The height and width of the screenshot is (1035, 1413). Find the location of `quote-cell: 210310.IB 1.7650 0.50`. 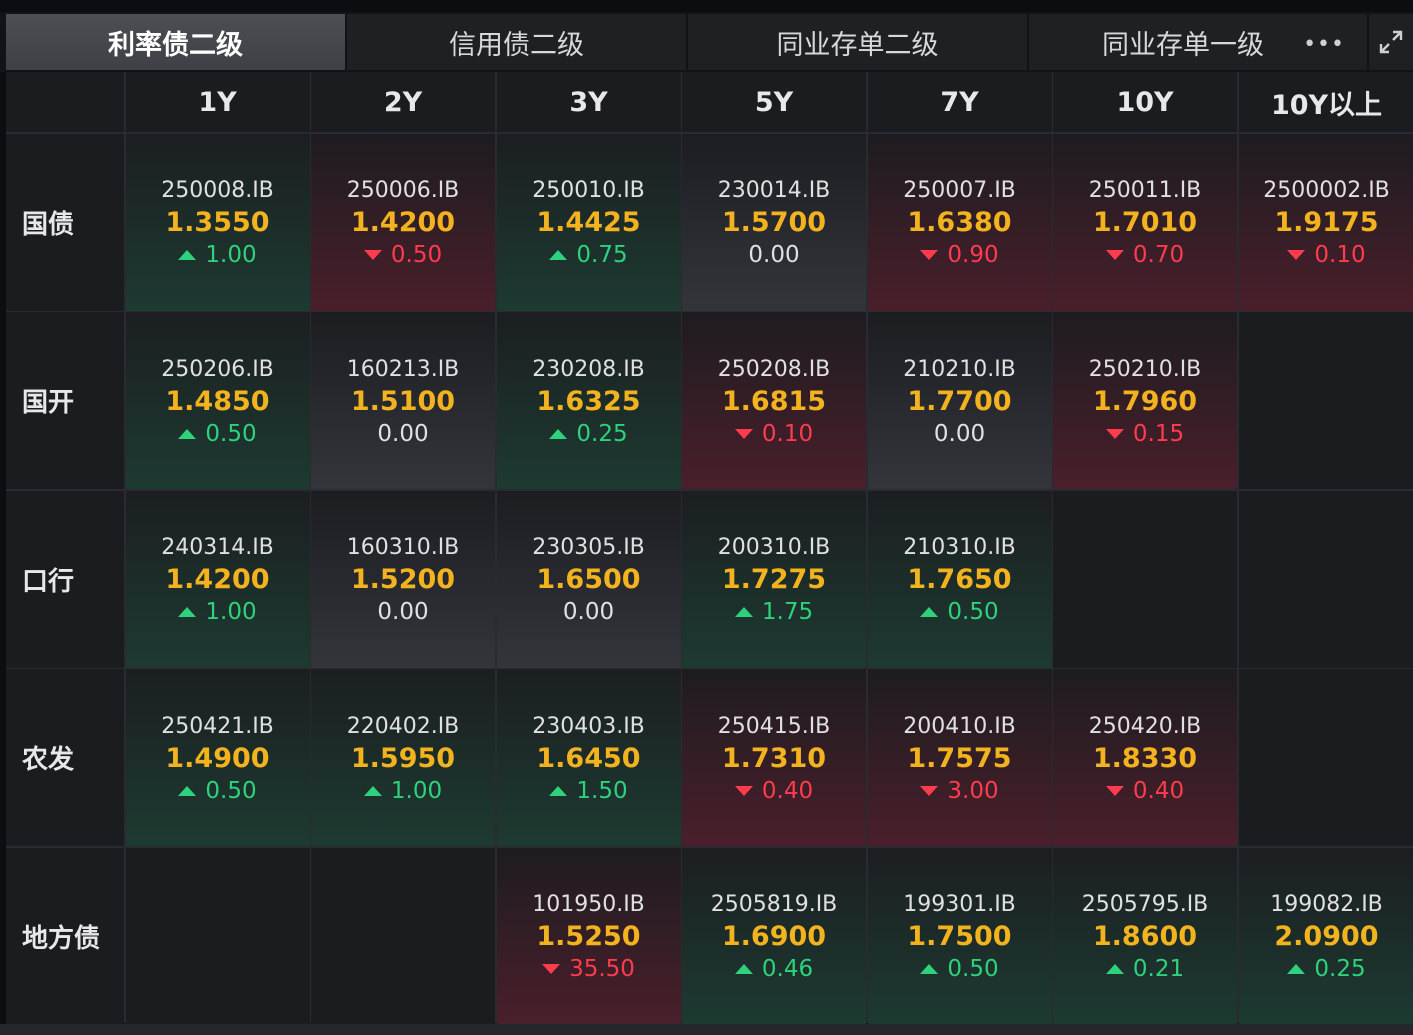

quote-cell: 210310.IB 1.7650 0.50 is located at coordinates (959, 579).